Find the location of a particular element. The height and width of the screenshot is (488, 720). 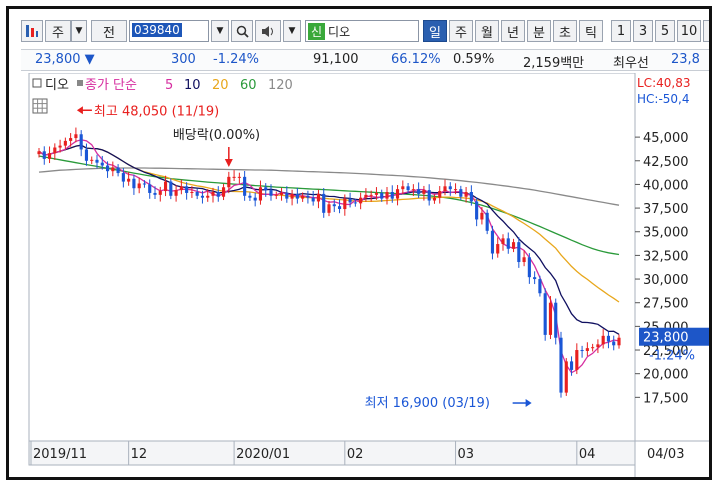

timeframe-4: 분 is located at coordinates (539, 31).